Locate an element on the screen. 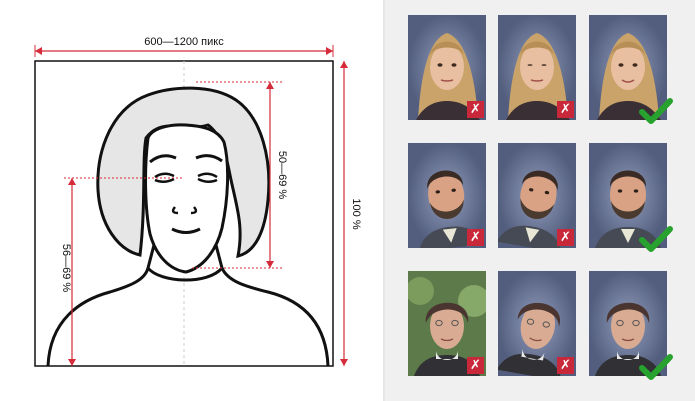 Image resolution: width=695 pixels, height=401 pixels. width-label: 600—1200 пикс is located at coordinates (184, 42).